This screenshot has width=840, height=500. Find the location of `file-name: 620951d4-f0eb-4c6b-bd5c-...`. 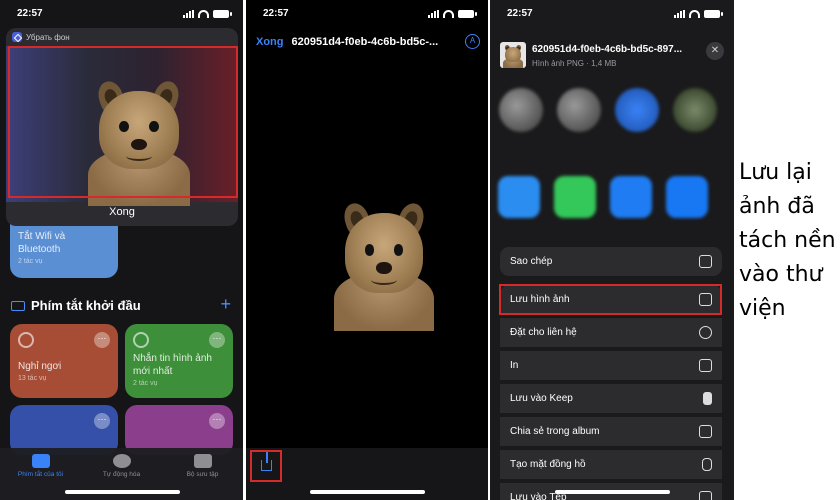

file-name: 620951d4-f0eb-4c6b-bd5c-... is located at coordinates (365, 41).